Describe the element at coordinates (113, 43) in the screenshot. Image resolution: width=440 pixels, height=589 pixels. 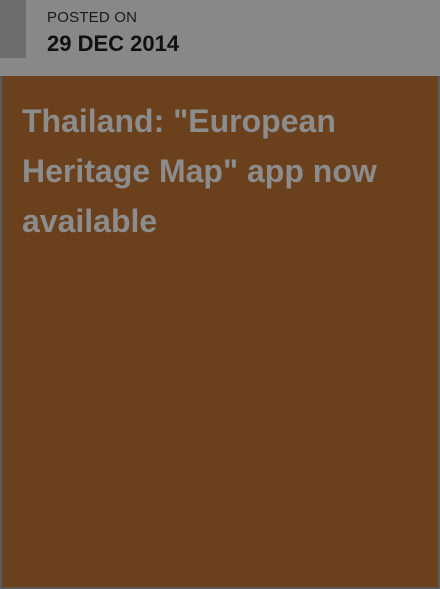
I see `post-date: 29 DEC 2014` at that location.